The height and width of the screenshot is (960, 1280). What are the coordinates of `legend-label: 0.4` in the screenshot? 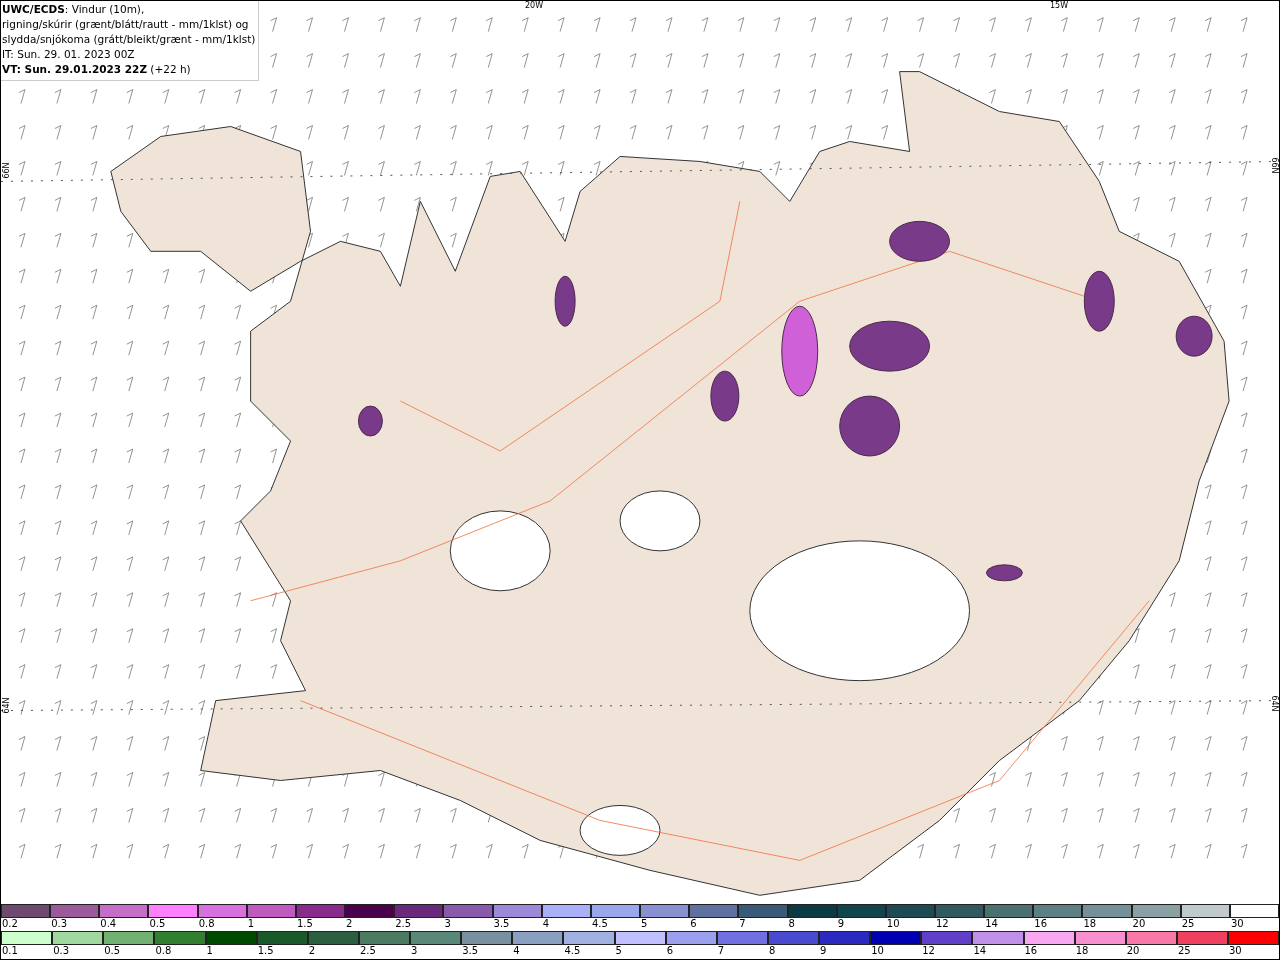 It's located at (108, 924).